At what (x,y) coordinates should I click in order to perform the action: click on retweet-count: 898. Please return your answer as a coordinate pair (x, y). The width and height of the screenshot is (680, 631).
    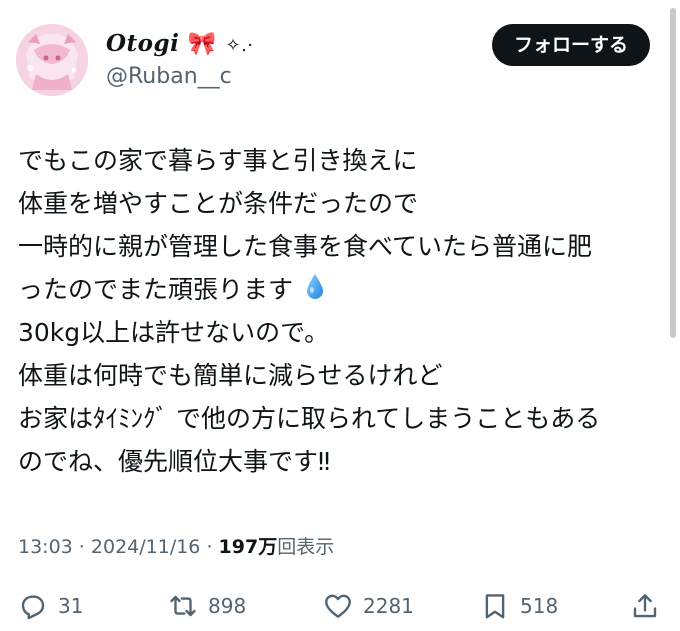
    Looking at the image, I should click on (227, 606).